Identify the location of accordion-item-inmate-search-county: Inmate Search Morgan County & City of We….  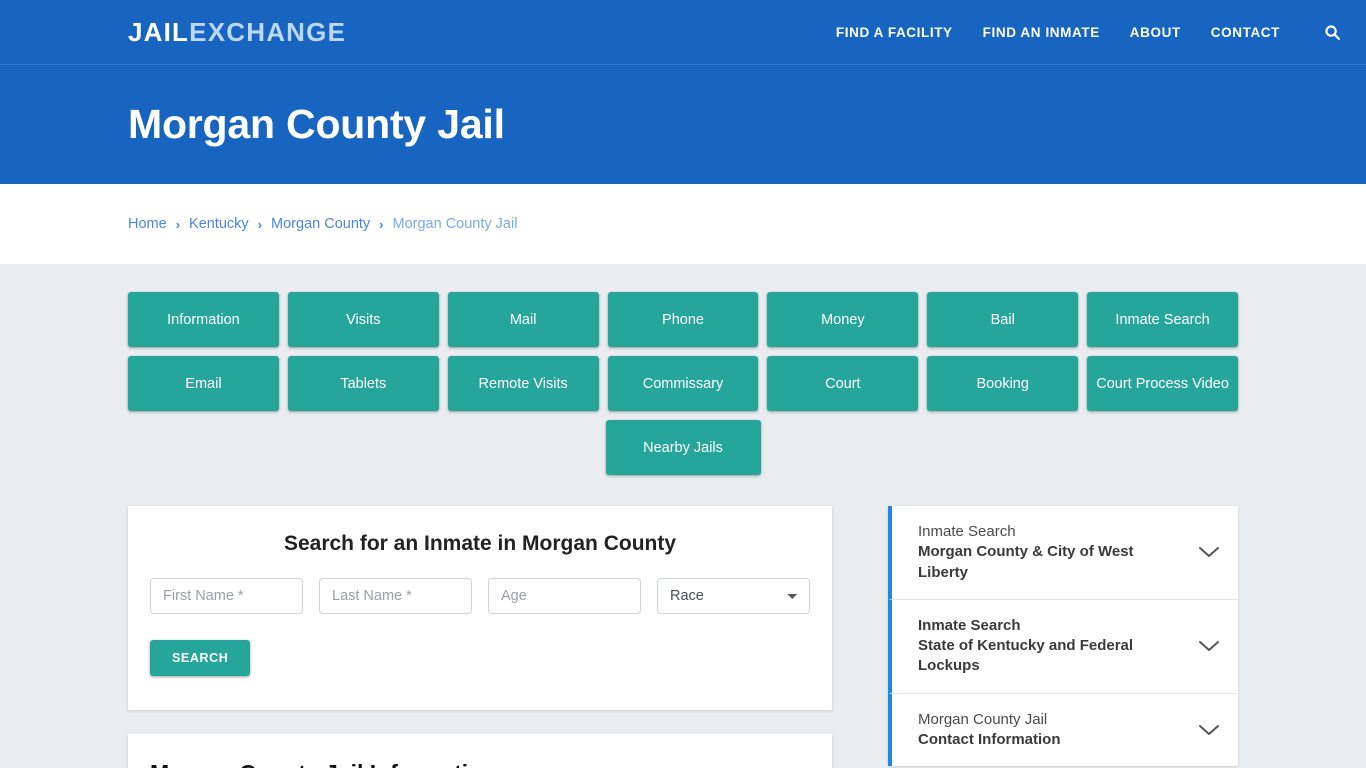
(1063, 553).